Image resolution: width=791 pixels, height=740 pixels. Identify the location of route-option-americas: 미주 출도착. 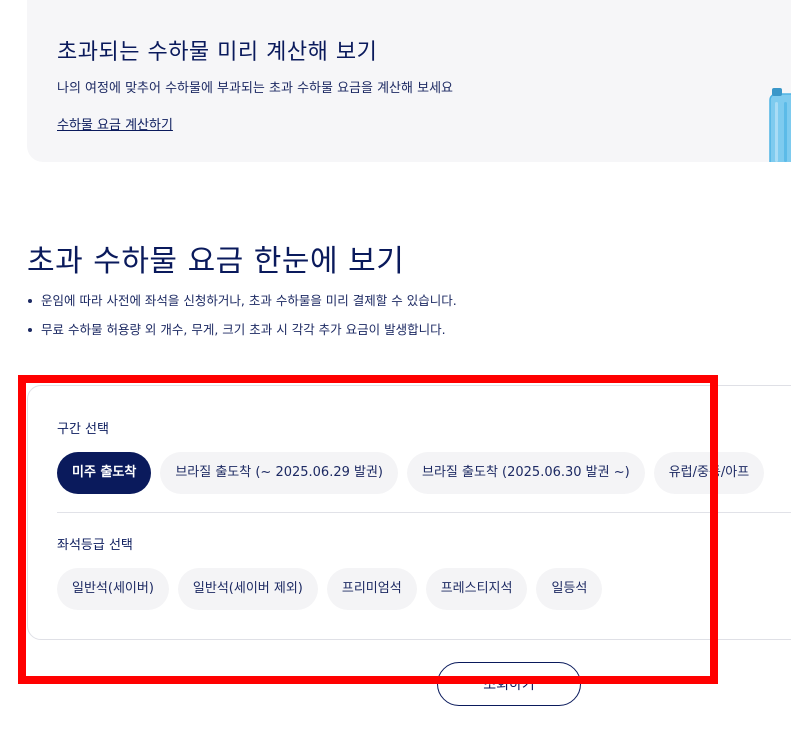
(104, 473).